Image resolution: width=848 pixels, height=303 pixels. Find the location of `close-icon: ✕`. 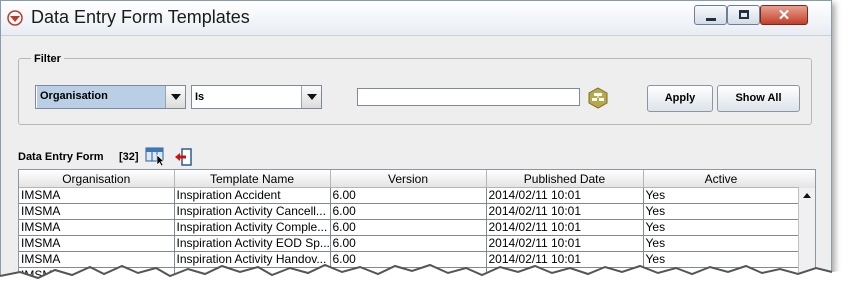

close-icon: ✕ is located at coordinates (784, 15).